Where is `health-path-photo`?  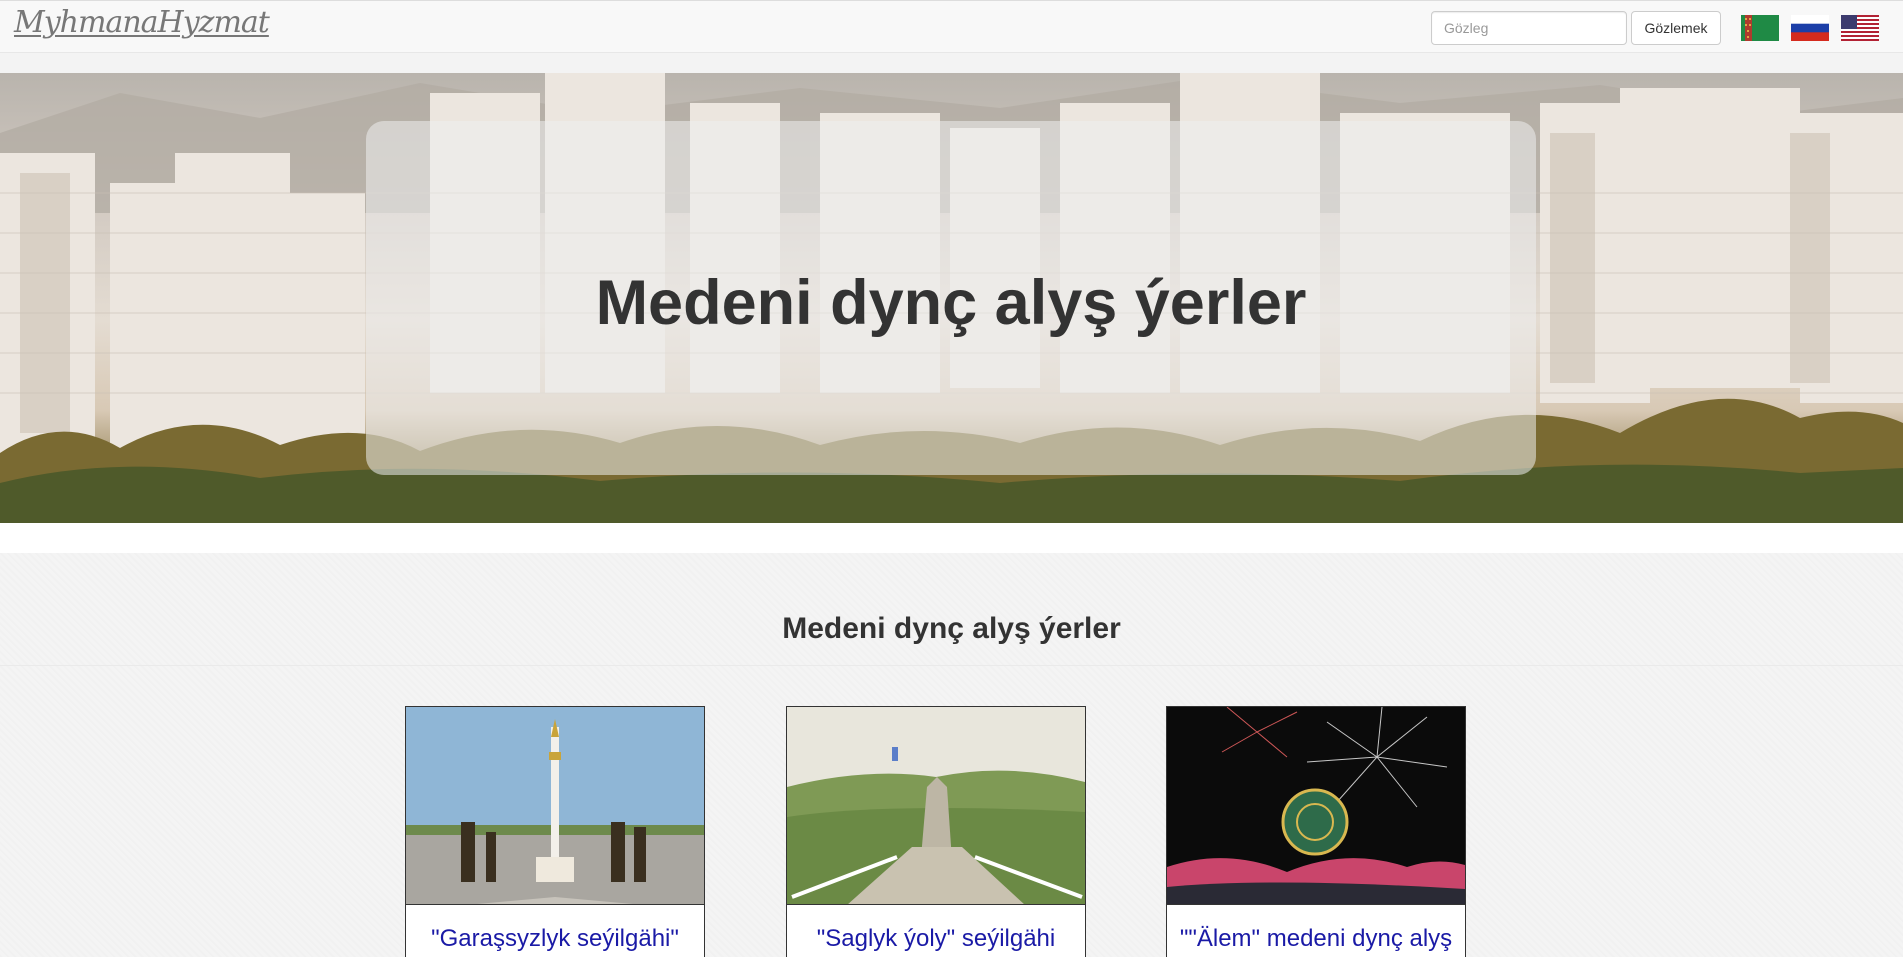
health-path-photo is located at coordinates (936, 806).